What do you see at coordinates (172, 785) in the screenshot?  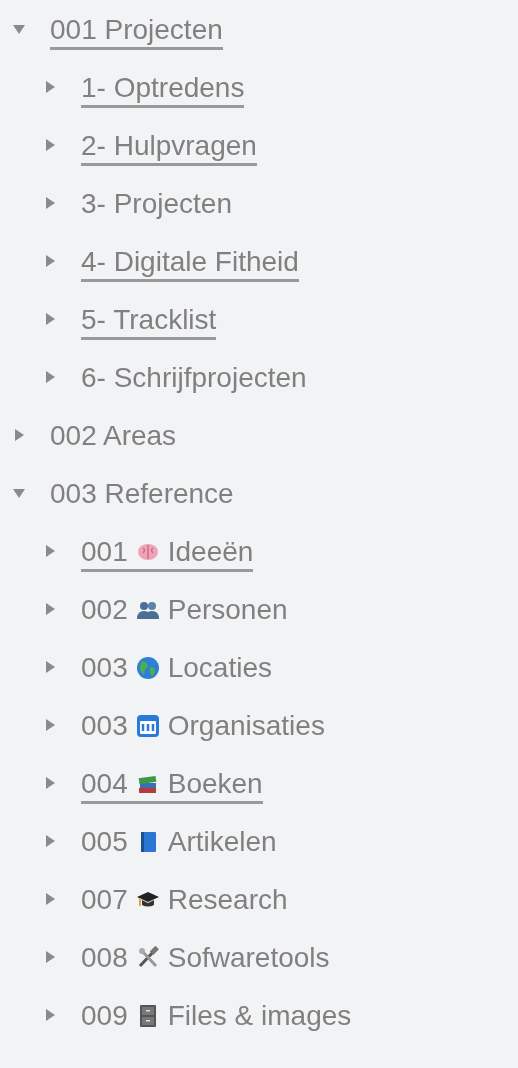 I see `tree-item: 004 Boeken` at bounding box center [172, 785].